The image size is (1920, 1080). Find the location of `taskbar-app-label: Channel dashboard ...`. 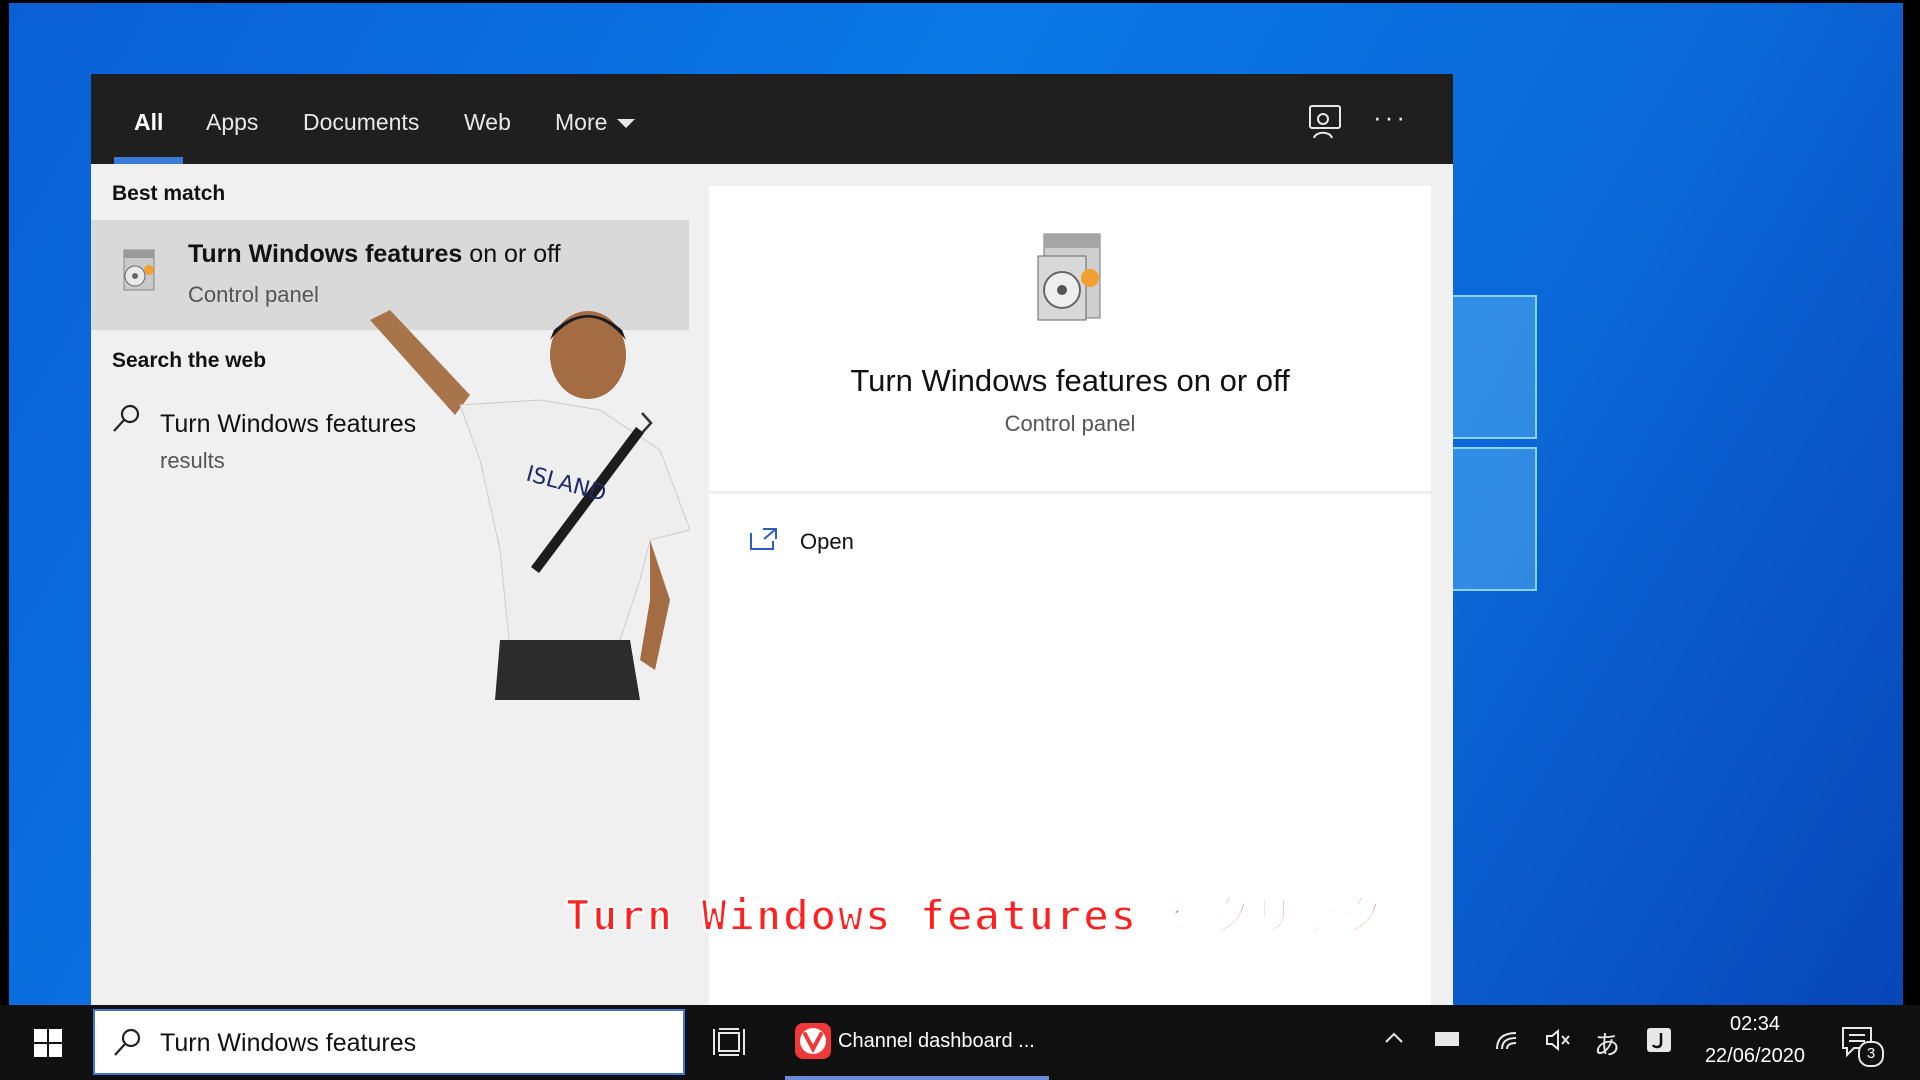

taskbar-app-label: Channel dashboard ... is located at coordinates (936, 1041).